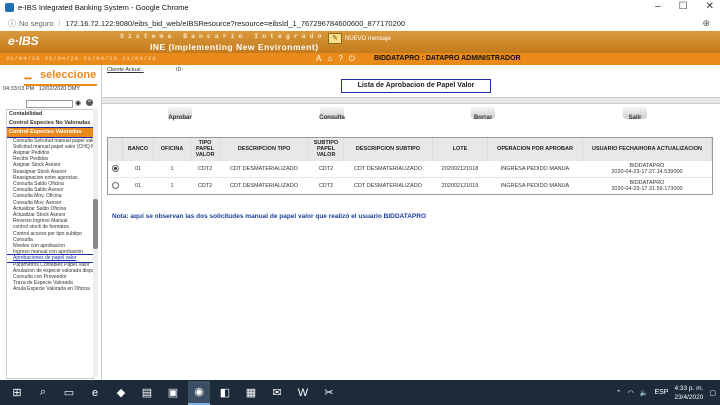  I want to click on info-icon: ⓘ, so click(12, 23).